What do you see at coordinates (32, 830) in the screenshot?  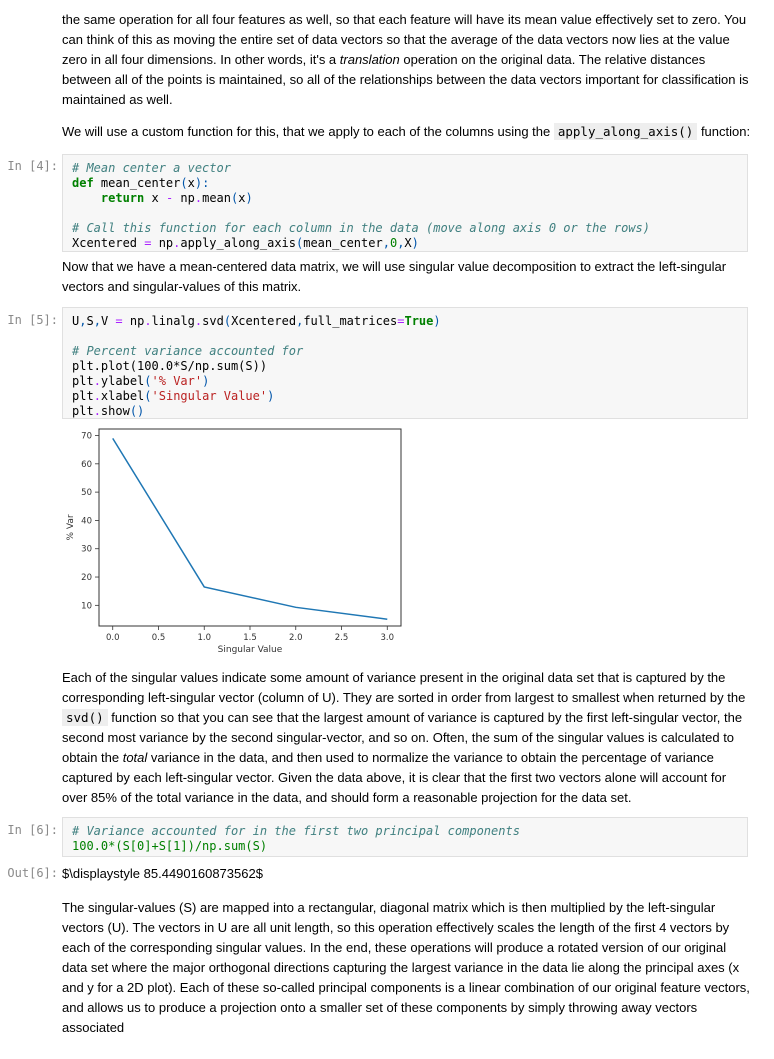 I see `input-prompt: In [6]:` at bounding box center [32, 830].